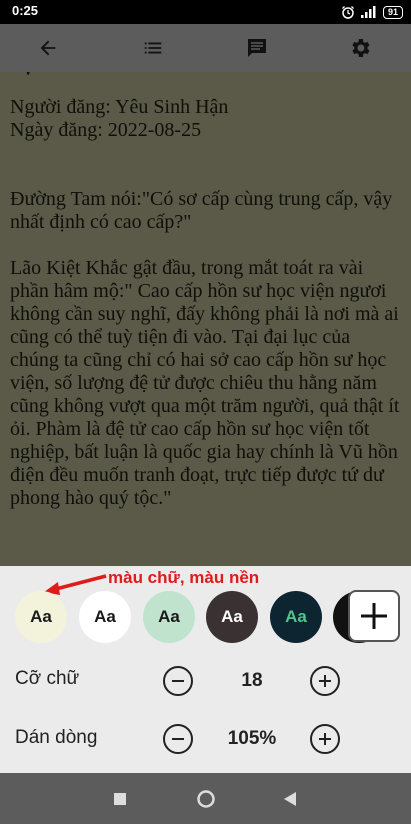  What do you see at coordinates (348, 12) in the screenshot?
I see `alarm-icon` at bounding box center [348, 12].